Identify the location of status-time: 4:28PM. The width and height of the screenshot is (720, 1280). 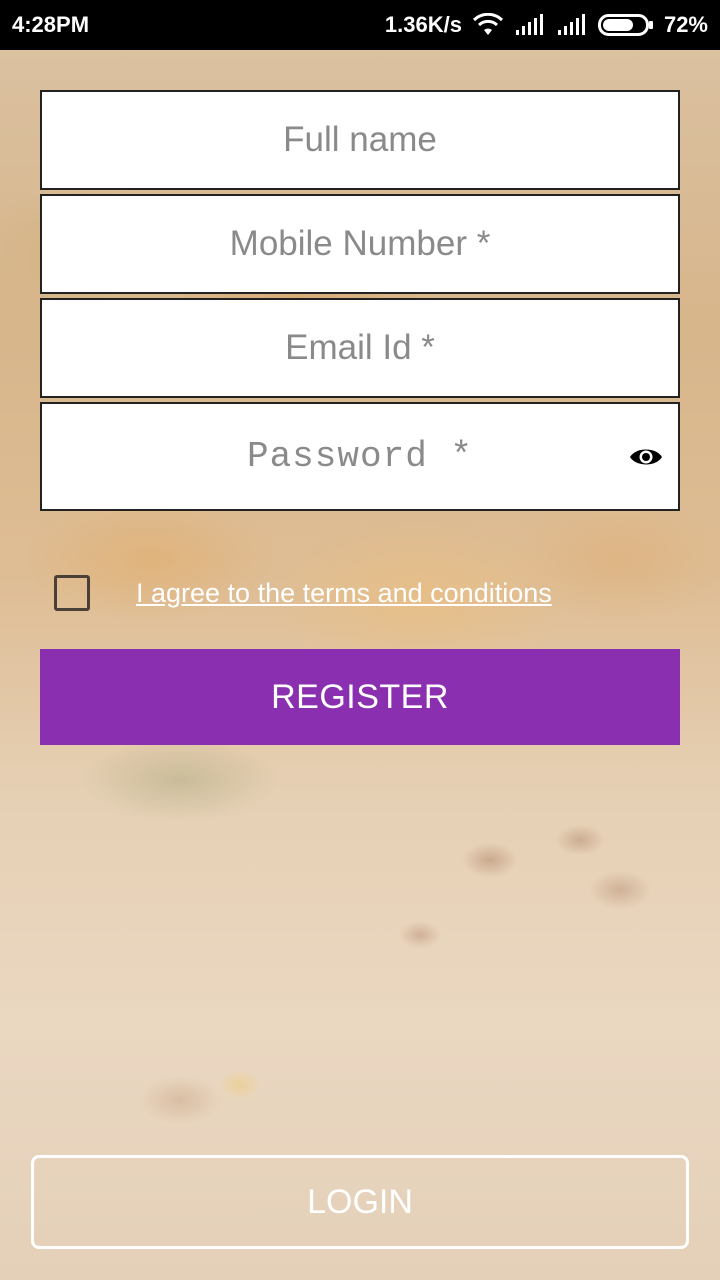
(51, 24).